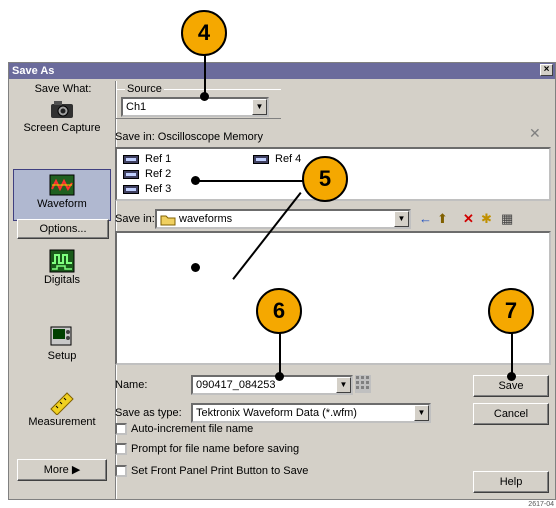 This screenshot has height=508, width=556. Describe the element at coordinates (62, 280) in the screenshot. I see `nav-label: Digitals` at that location.